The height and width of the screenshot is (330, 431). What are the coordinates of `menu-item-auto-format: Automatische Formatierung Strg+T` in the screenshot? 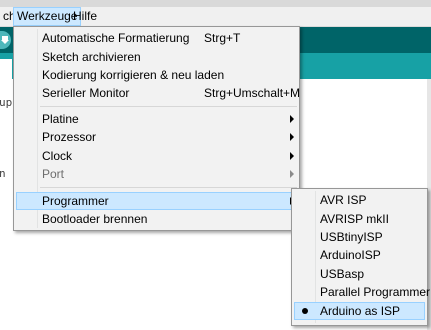 It's located at (156, 38).